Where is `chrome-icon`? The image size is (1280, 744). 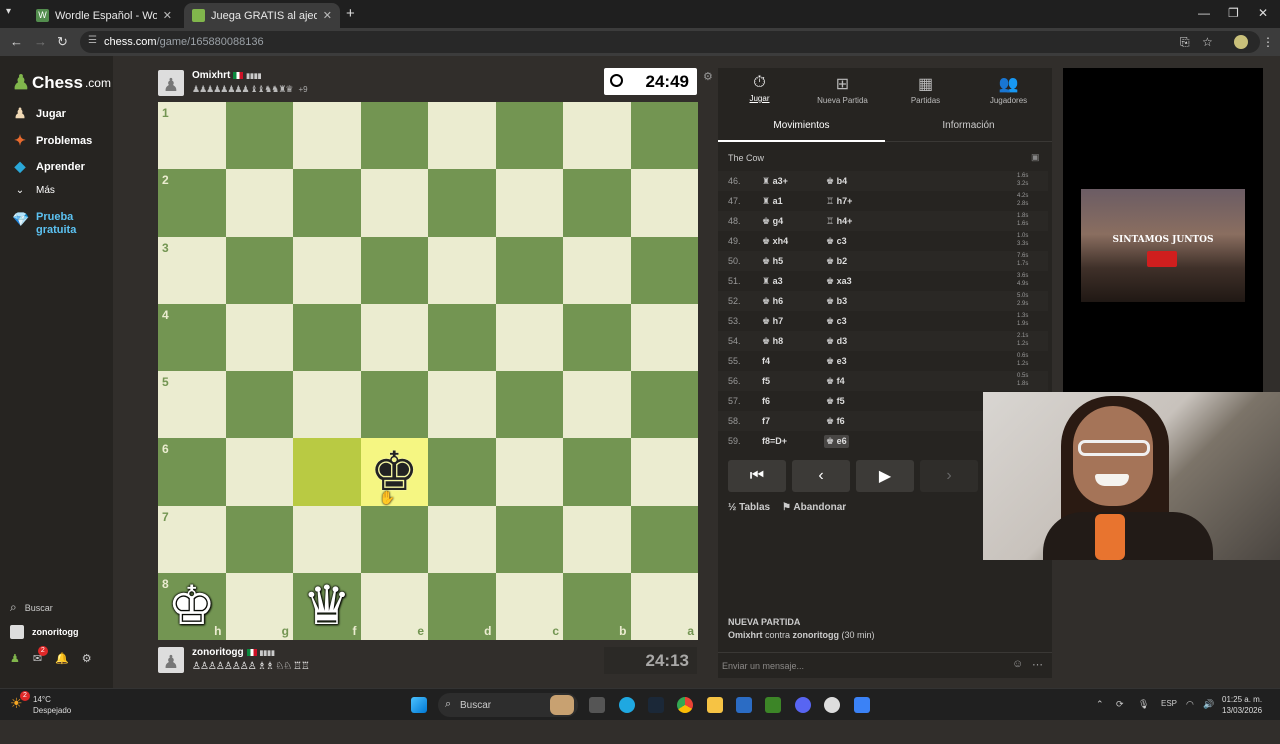 chrome-icon is located at coordinates (685, 705).